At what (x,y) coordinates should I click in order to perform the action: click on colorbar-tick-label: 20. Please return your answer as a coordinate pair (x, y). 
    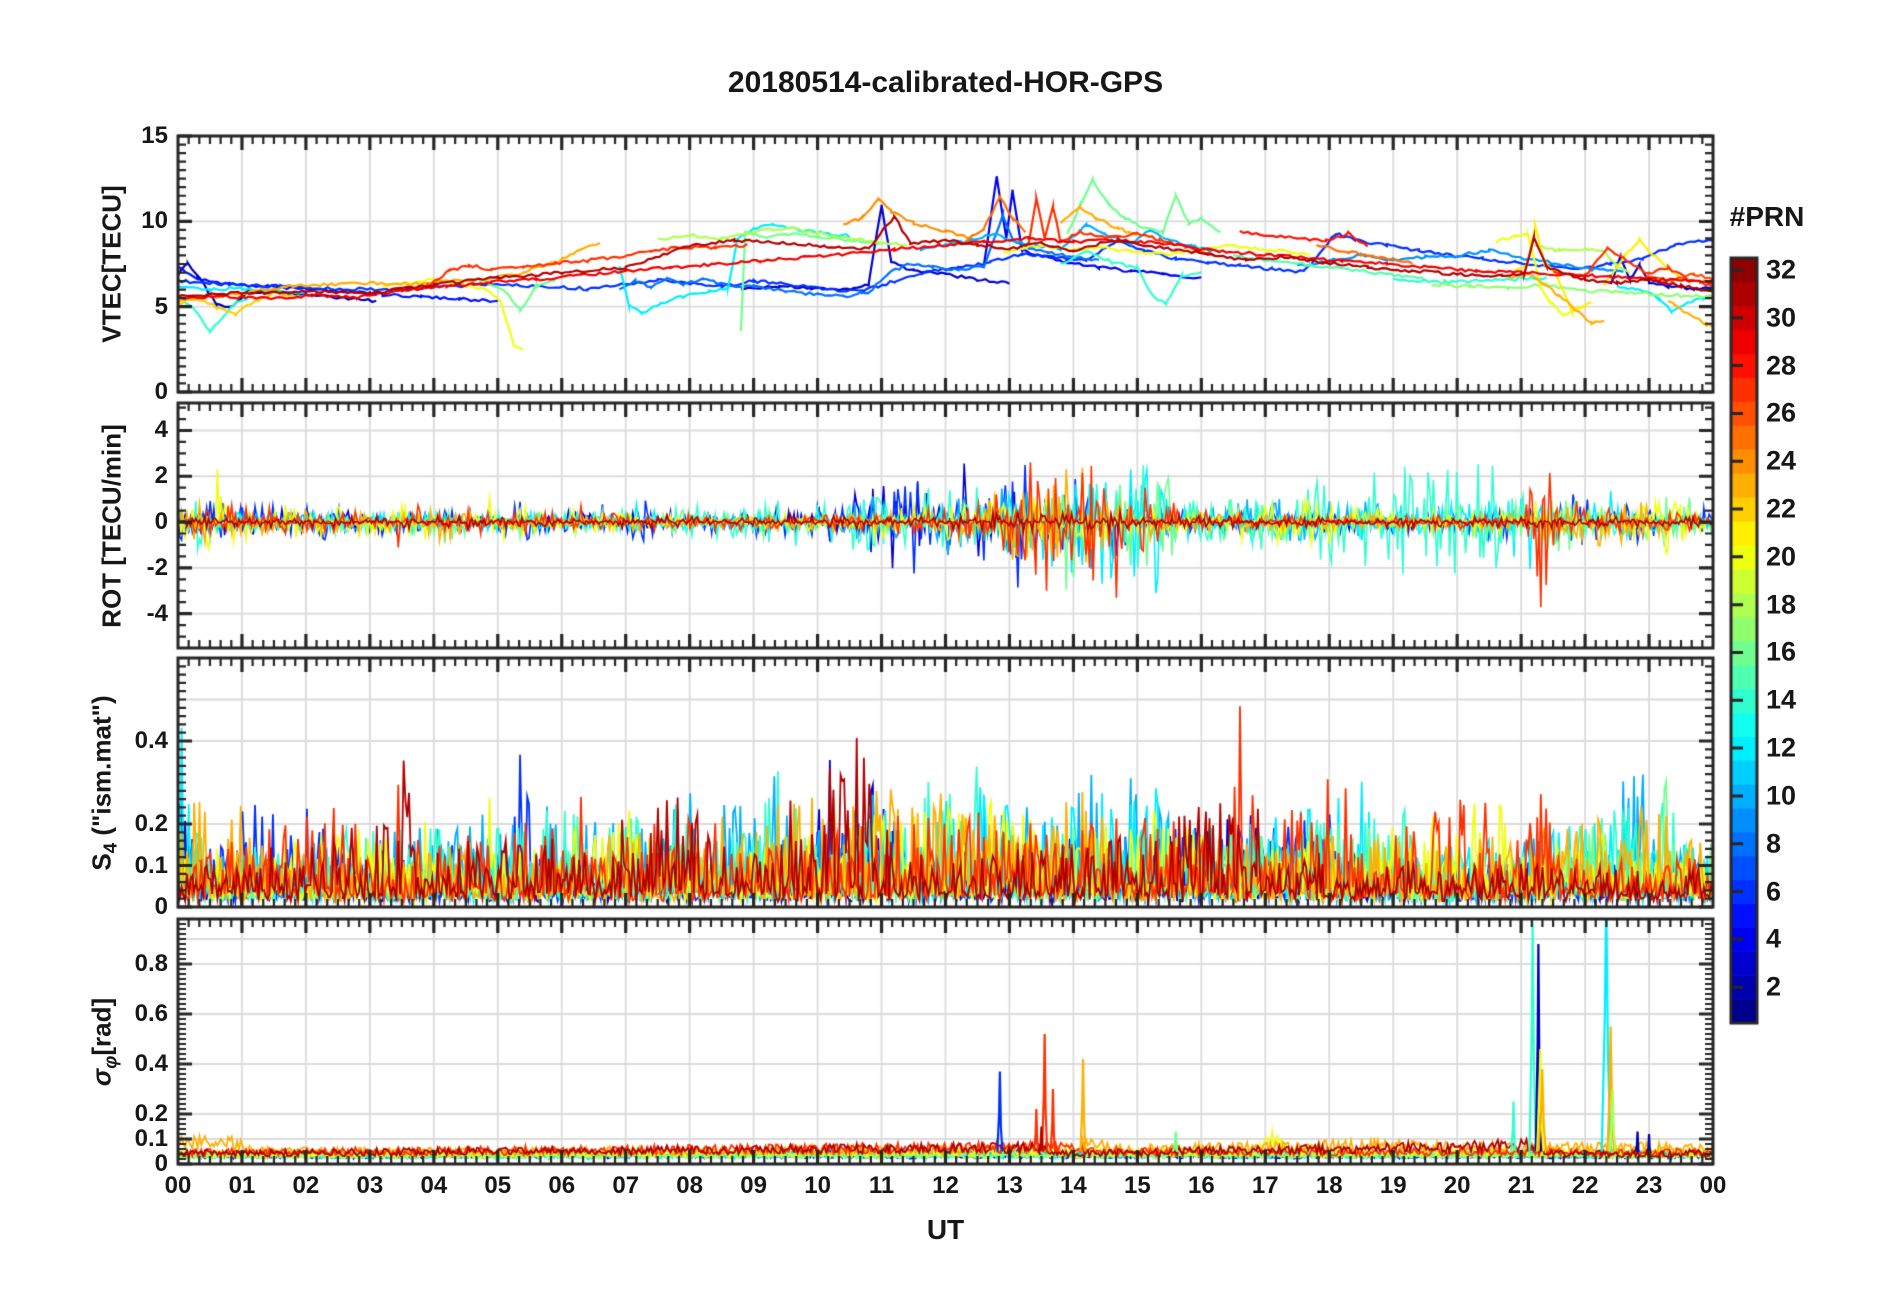
    Looking at the image, I should click on (1781, 556).